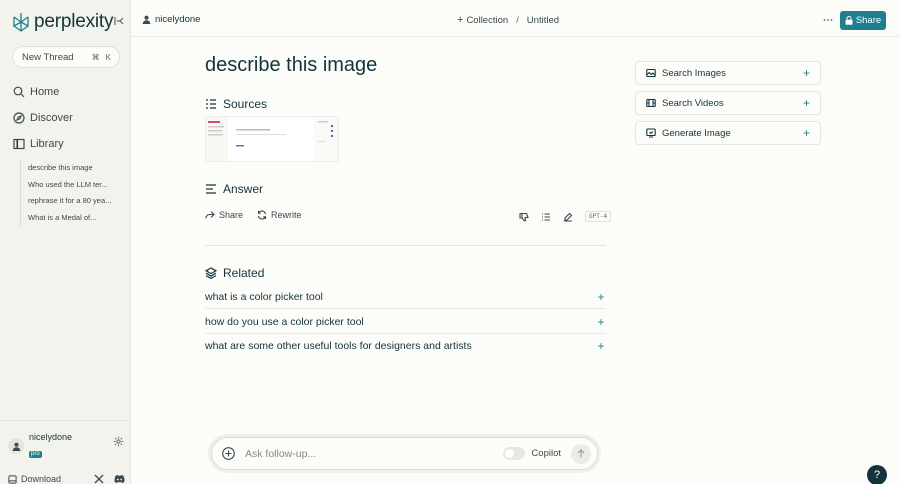 The height and width of the screenshot is (484, 900). I want to click on answer-actions: Share Rewrite, so click(253, 215).